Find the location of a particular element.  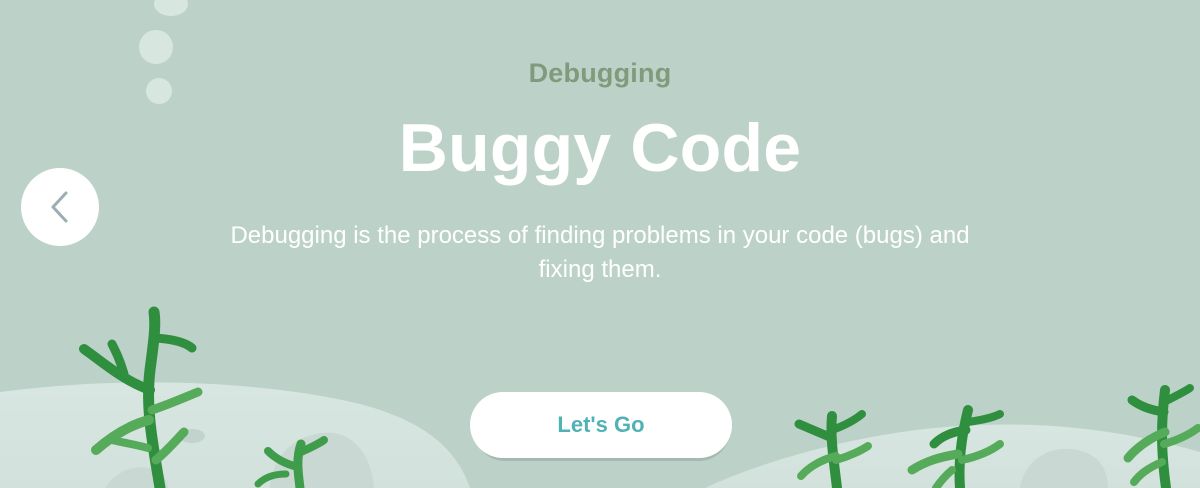

chevron-left-icon is located at coordinates (59, 207).